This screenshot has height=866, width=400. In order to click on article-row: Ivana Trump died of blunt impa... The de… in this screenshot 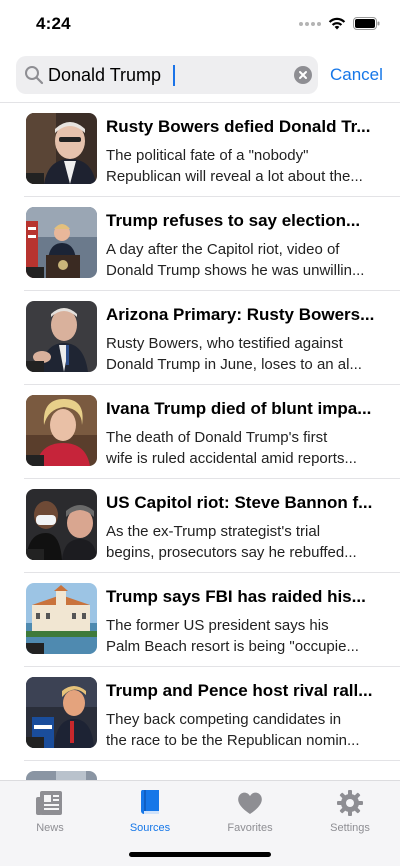, I will do `click(212, 432)`.